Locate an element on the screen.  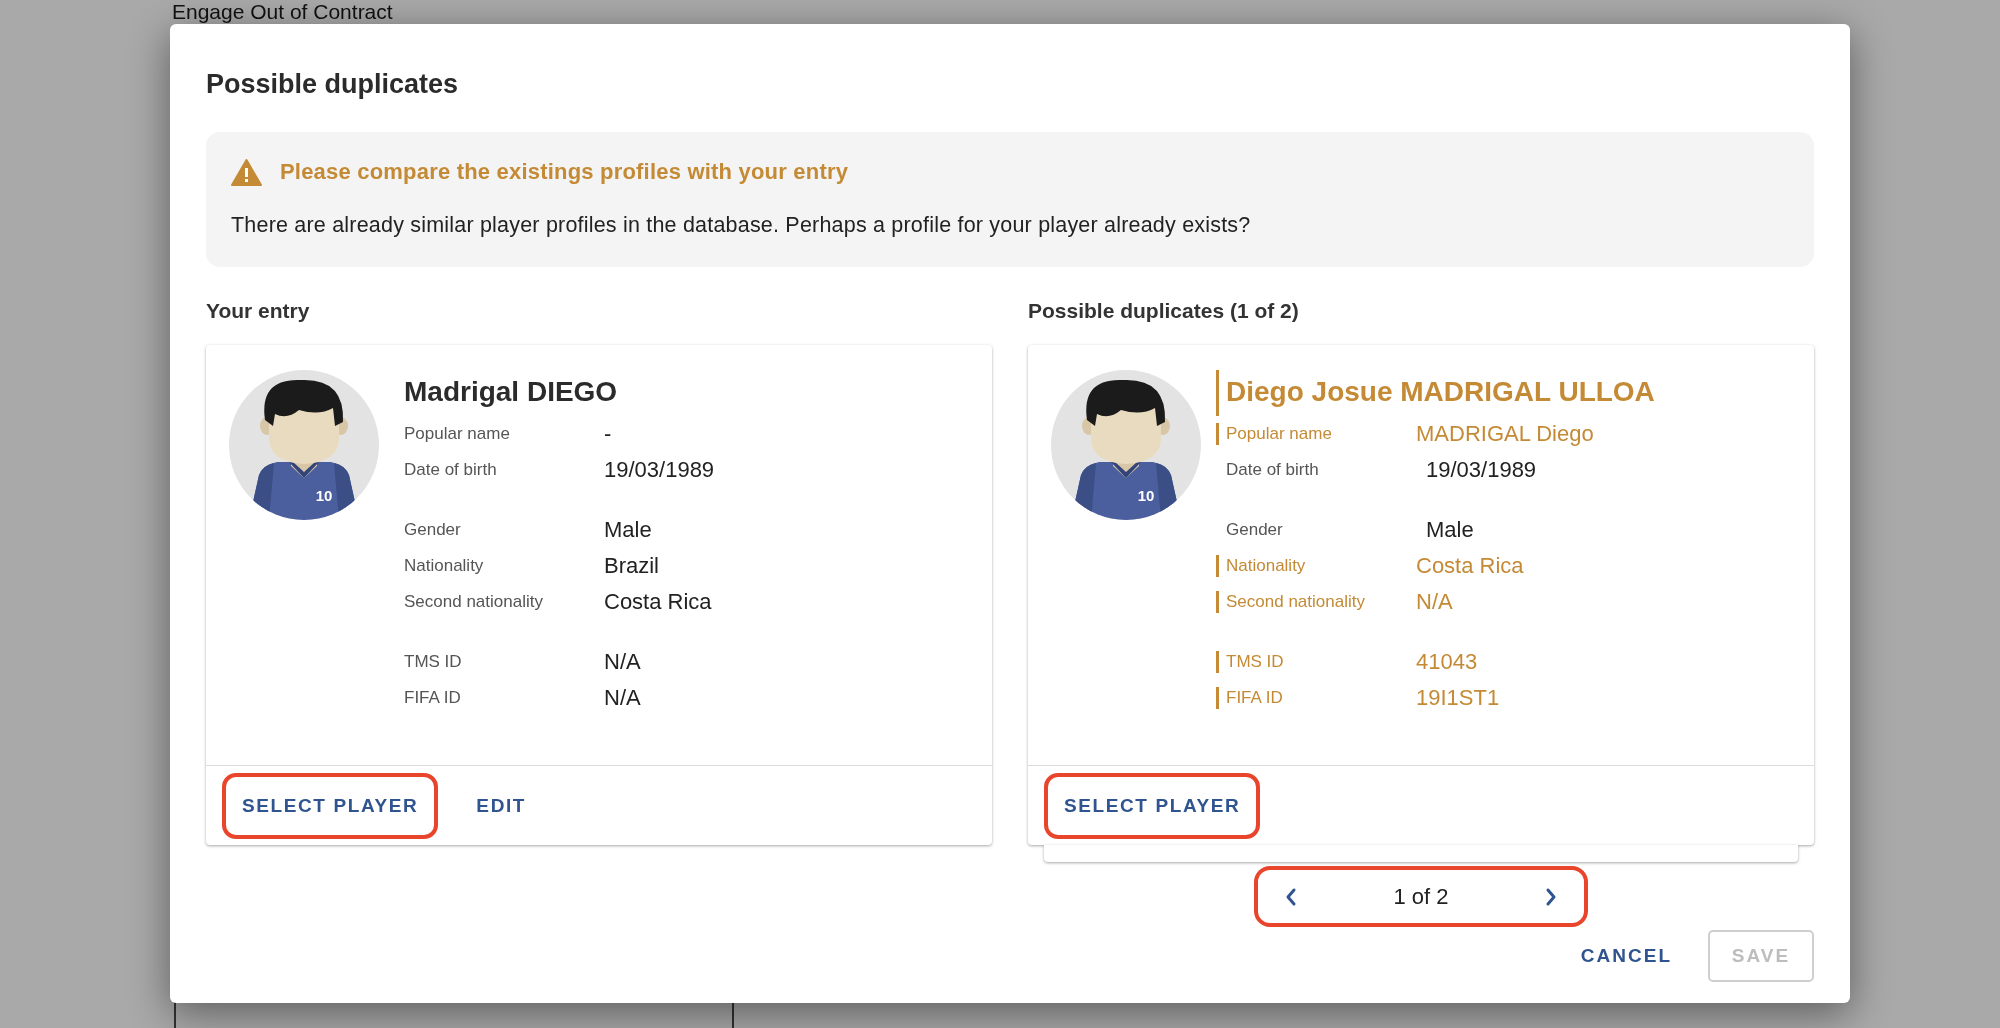
chevron-left-icon is located at coordinates (1291, 896).